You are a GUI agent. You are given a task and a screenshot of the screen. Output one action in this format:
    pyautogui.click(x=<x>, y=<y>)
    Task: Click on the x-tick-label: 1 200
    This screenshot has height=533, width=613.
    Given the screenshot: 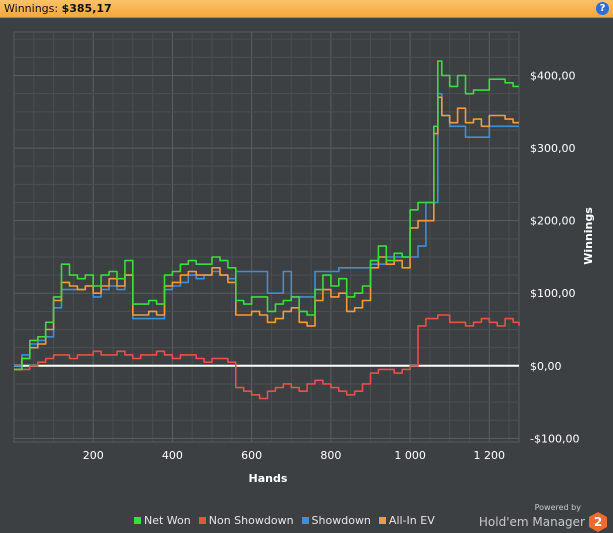 What is the action you would take?
    pyautogui.click(x=490, y=455)
    